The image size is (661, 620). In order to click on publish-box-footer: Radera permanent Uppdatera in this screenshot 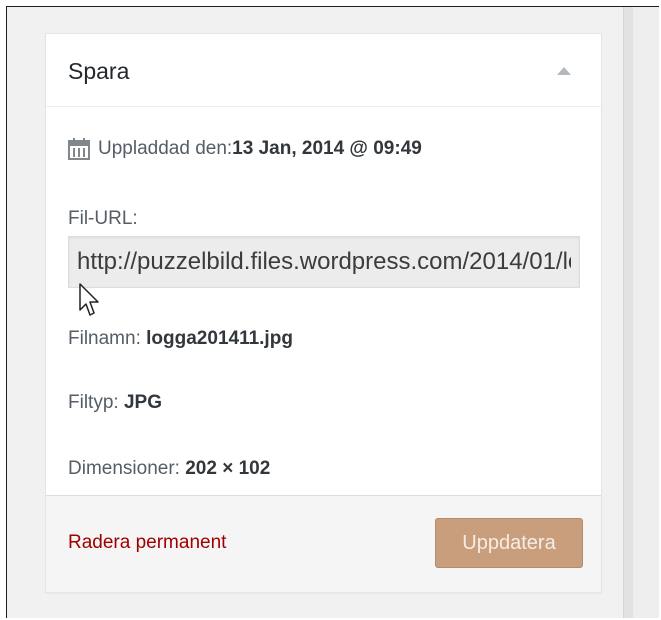, I will do `click(323, 543)`.